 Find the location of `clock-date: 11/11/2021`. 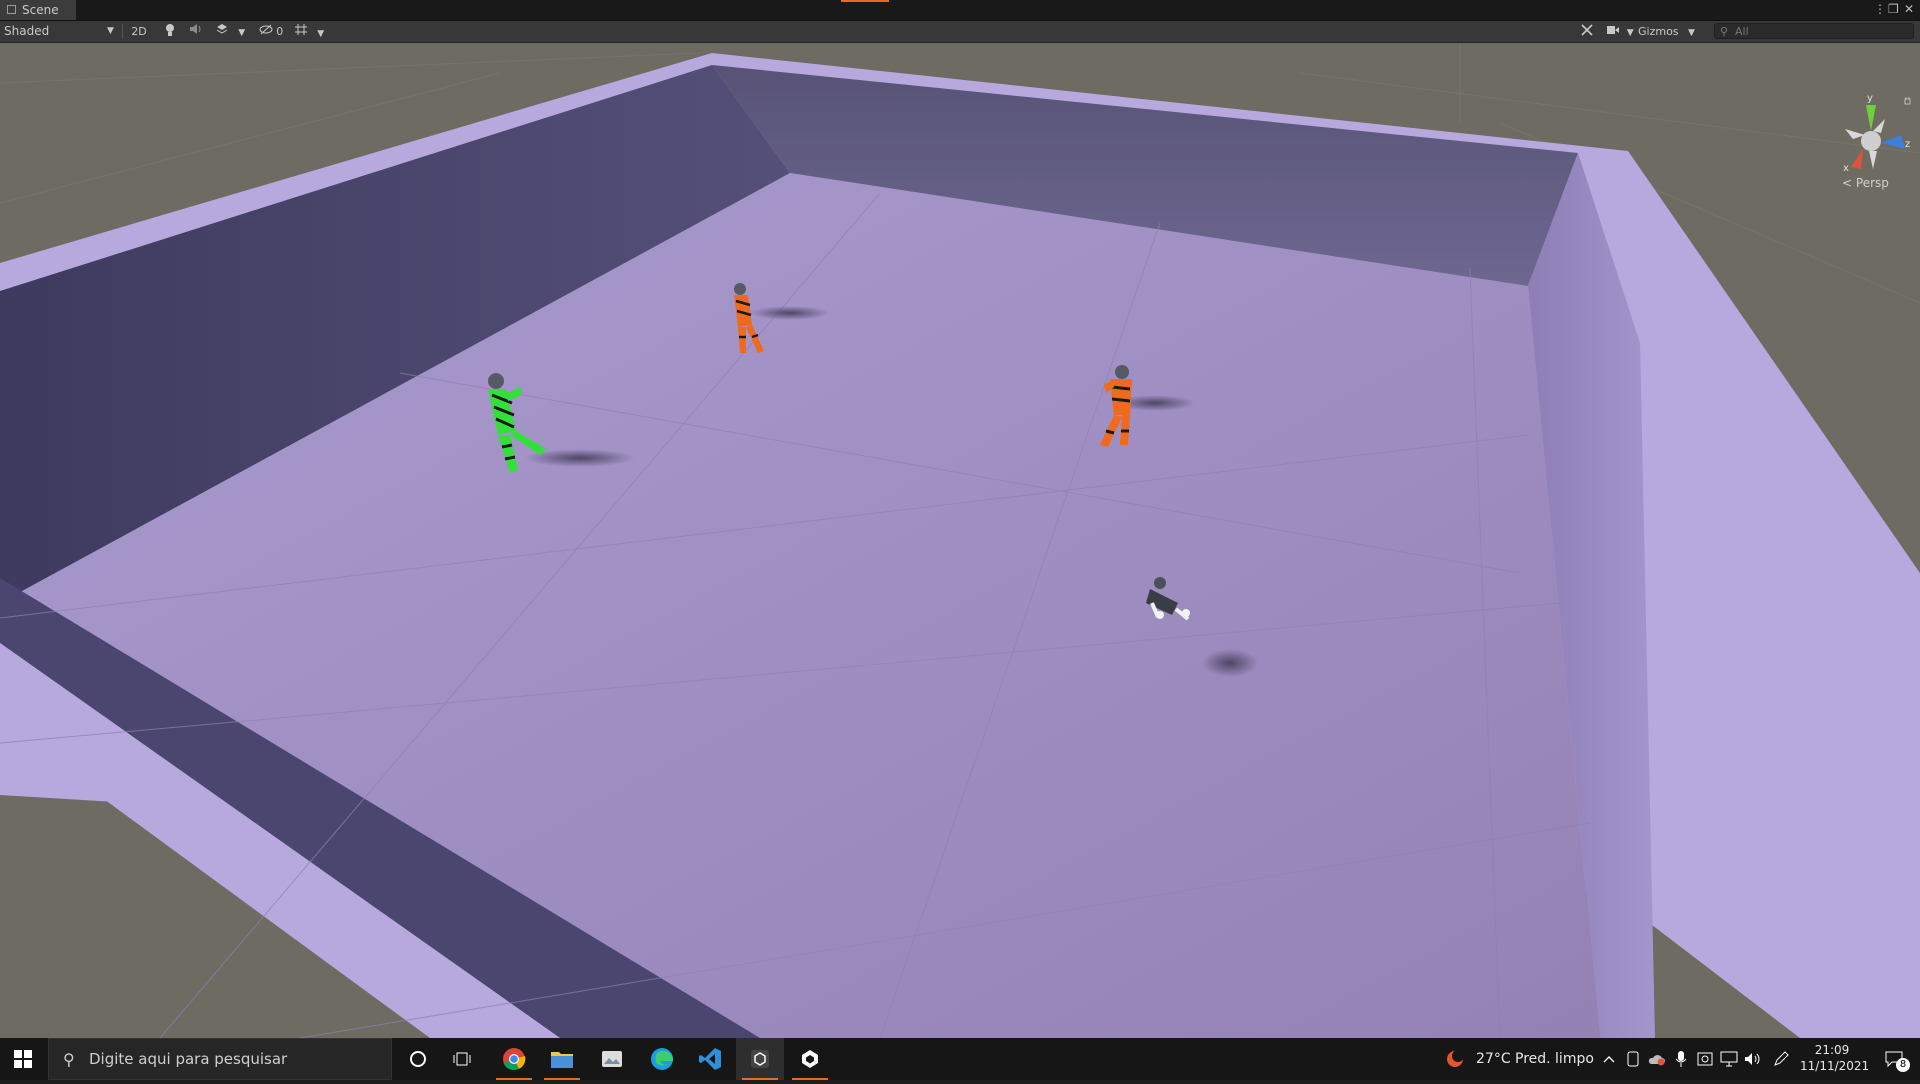

clock-date: 11/11/2021 is located at coordinates (1835, 1066).